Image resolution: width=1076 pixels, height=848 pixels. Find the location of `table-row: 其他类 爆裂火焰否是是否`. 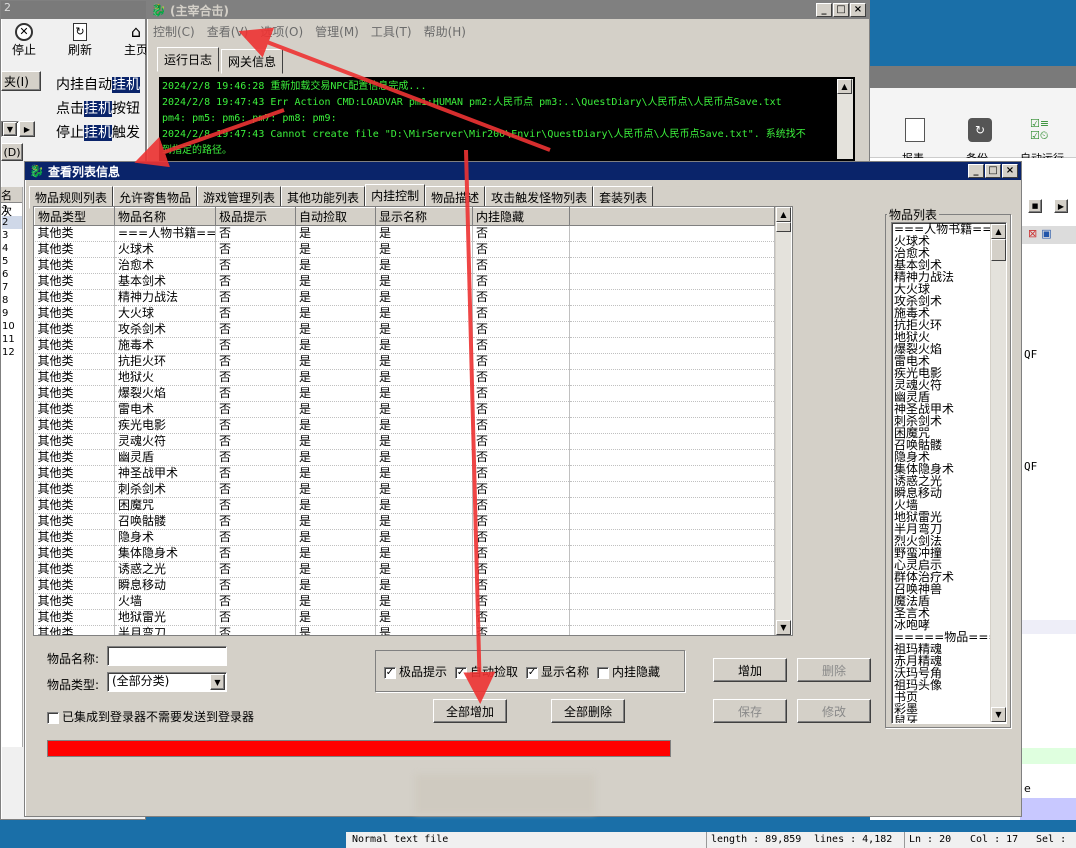

table-row: 其他类 爆裂火焰否是是否 is located at coordinates (404, 393).